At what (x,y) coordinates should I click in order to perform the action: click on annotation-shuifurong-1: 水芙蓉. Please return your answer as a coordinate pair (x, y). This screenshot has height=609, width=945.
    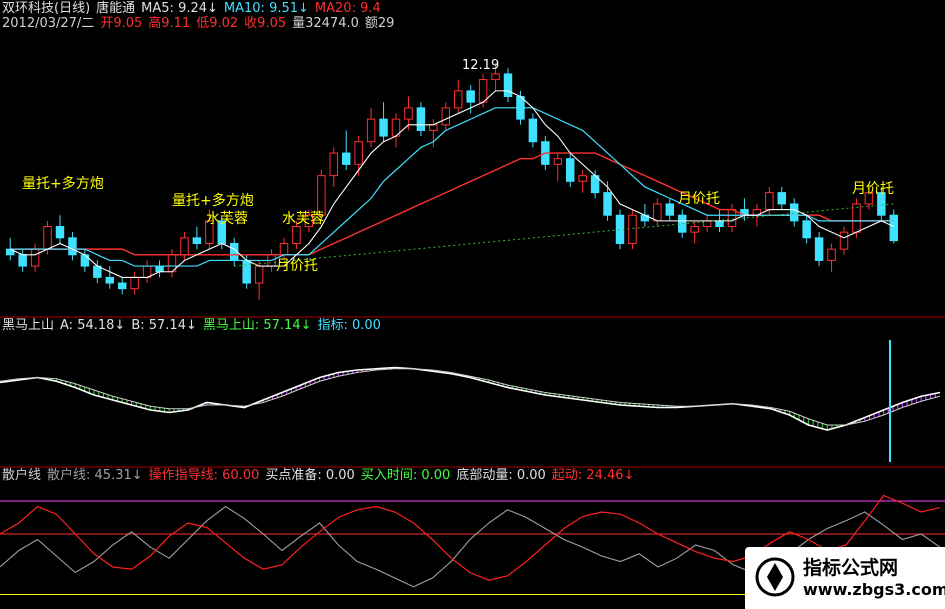
    Looking at the image, I should click on (227, 219).